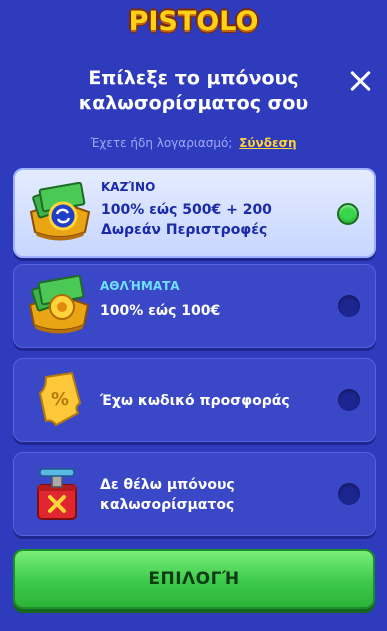 This screenshot has width=387, height=631. I want to click on login-row: Έχετε ήδη λογαριασμό; Σύνδεση, so click(193, 143).